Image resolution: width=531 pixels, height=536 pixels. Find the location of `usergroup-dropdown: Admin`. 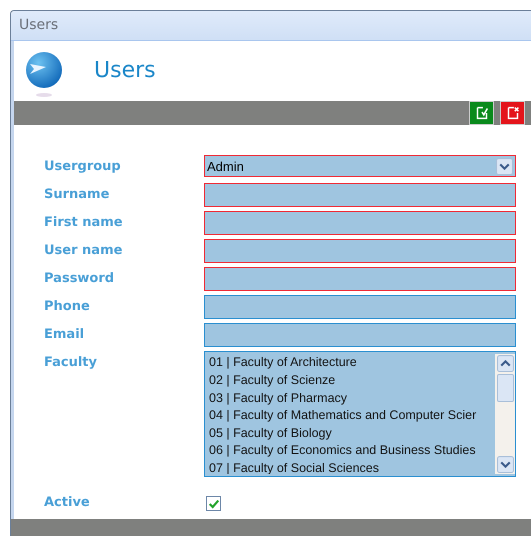

usergroup-dropdown: Admin is located at coordinates (360, 166).